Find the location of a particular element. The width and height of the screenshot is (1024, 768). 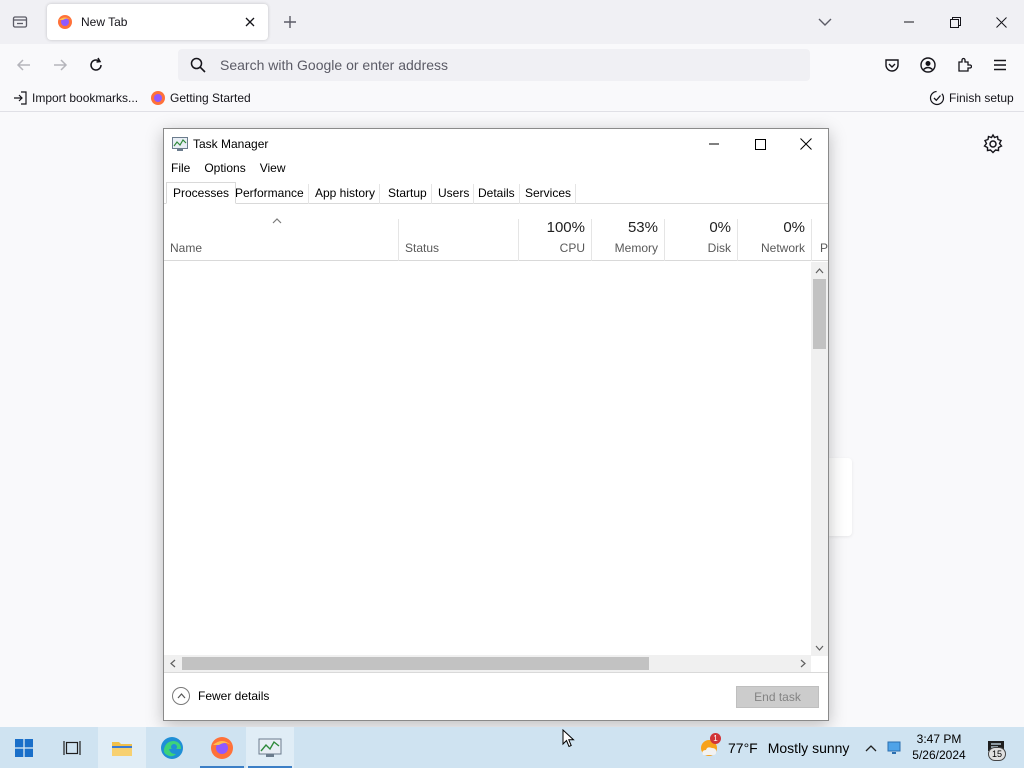

account-icon is located at coordinates (928, 65).